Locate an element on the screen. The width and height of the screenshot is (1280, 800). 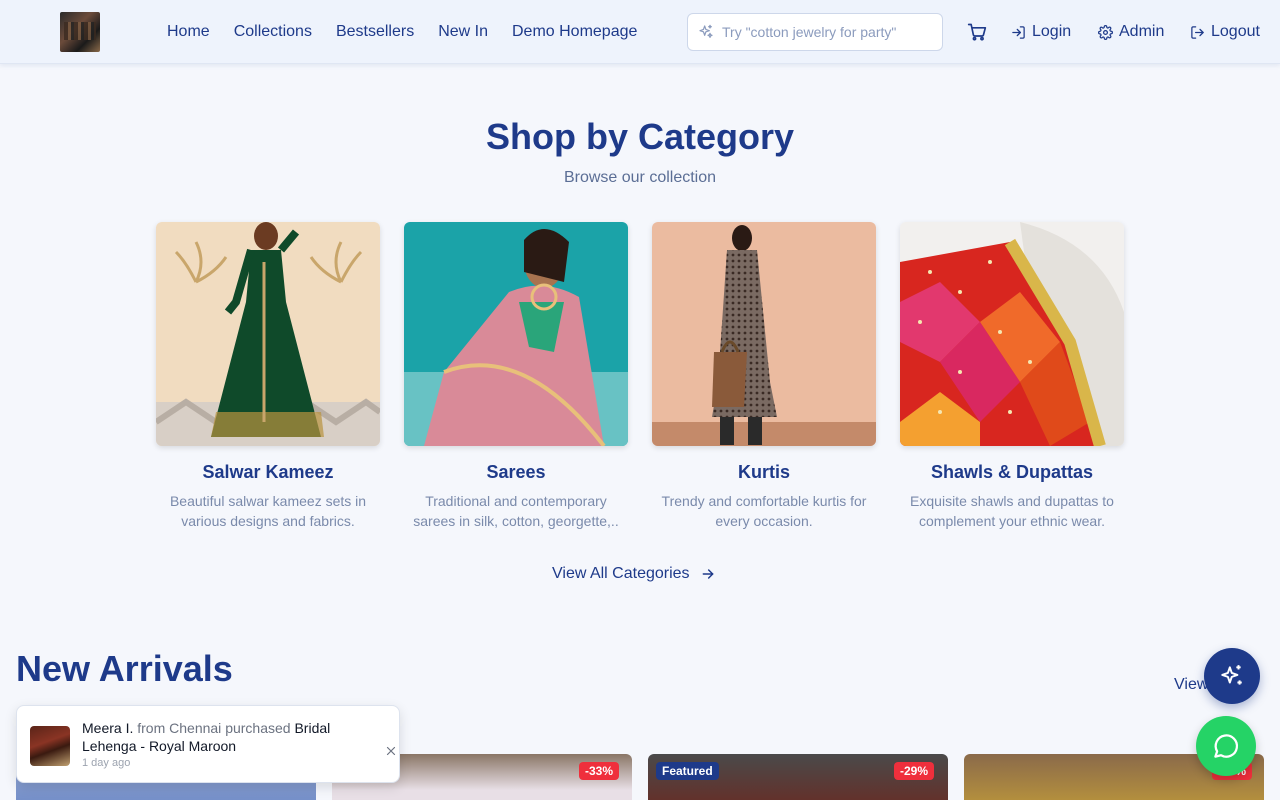
featured-badge: Featured is located at coordinates (687, 771).